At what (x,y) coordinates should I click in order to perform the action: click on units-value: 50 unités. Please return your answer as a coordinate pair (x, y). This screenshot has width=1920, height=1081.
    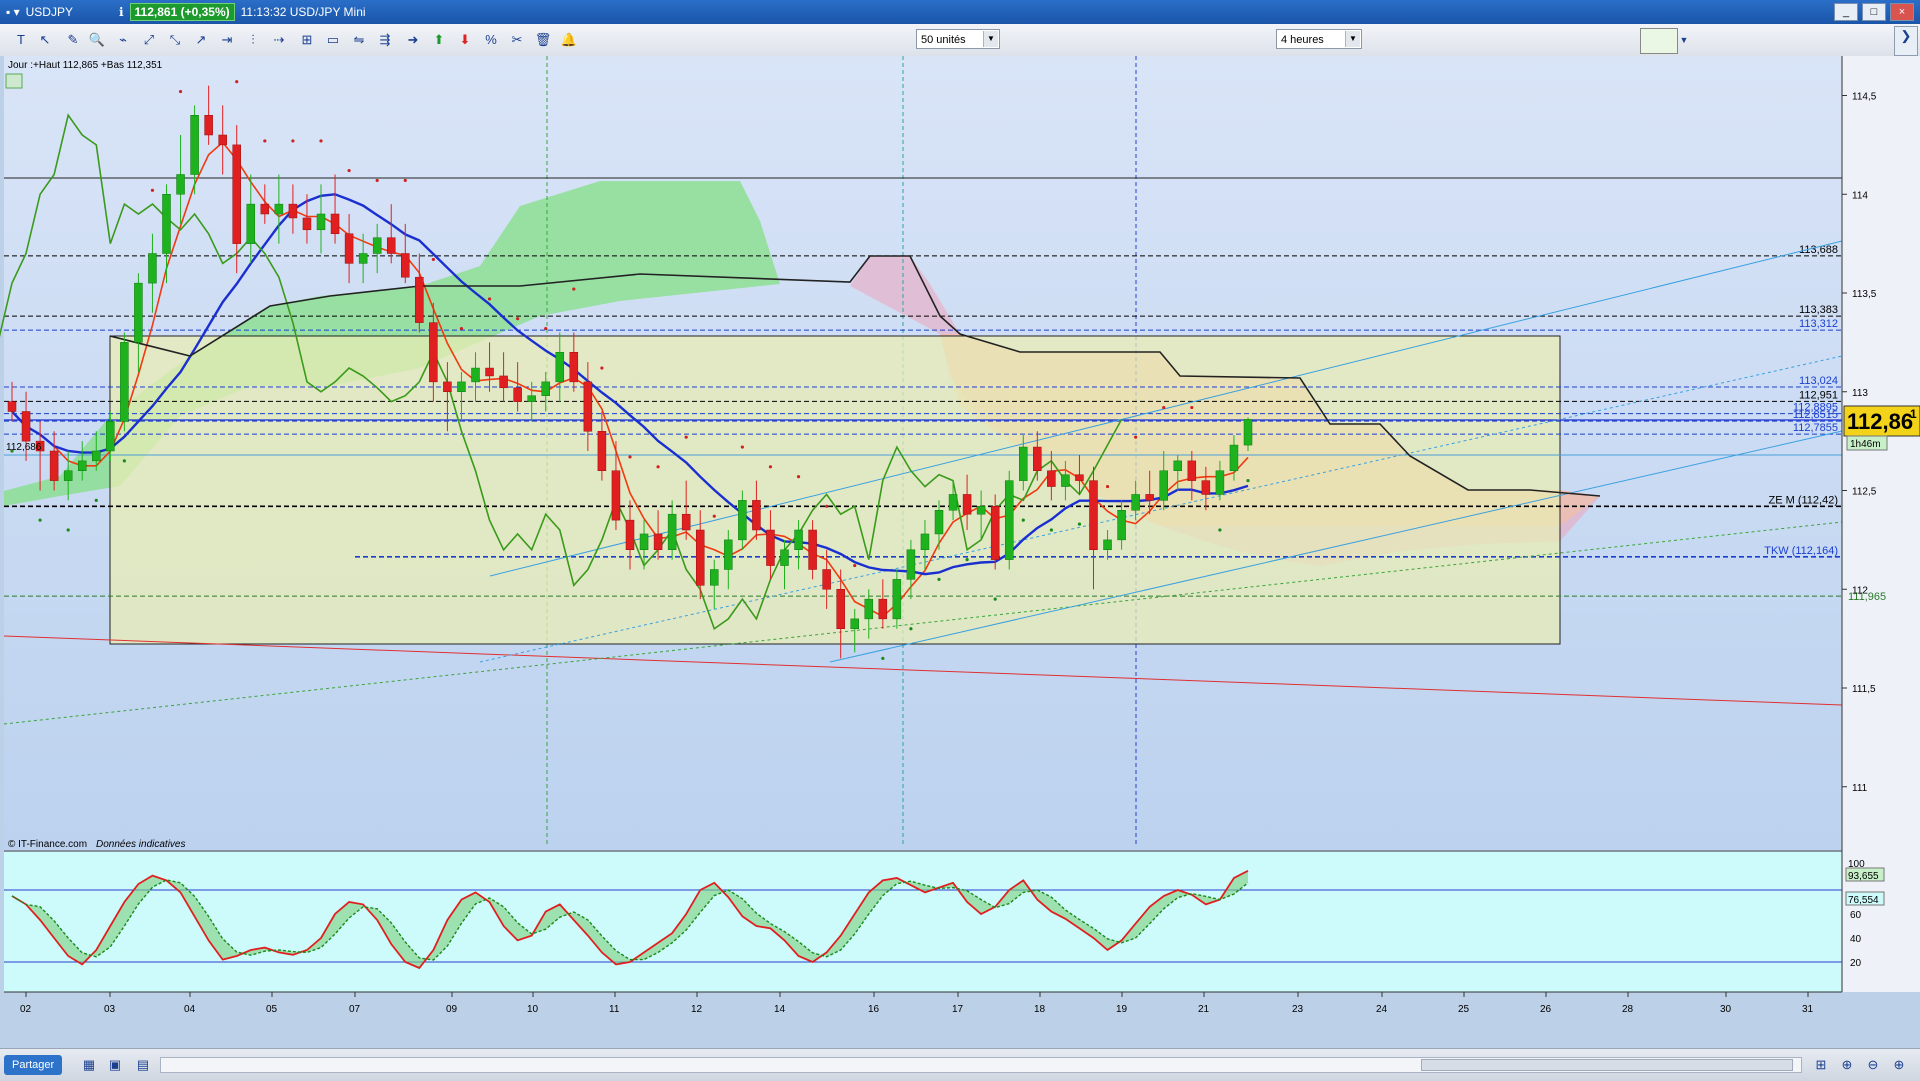
    Looking at the image, I should click on (943, 40).